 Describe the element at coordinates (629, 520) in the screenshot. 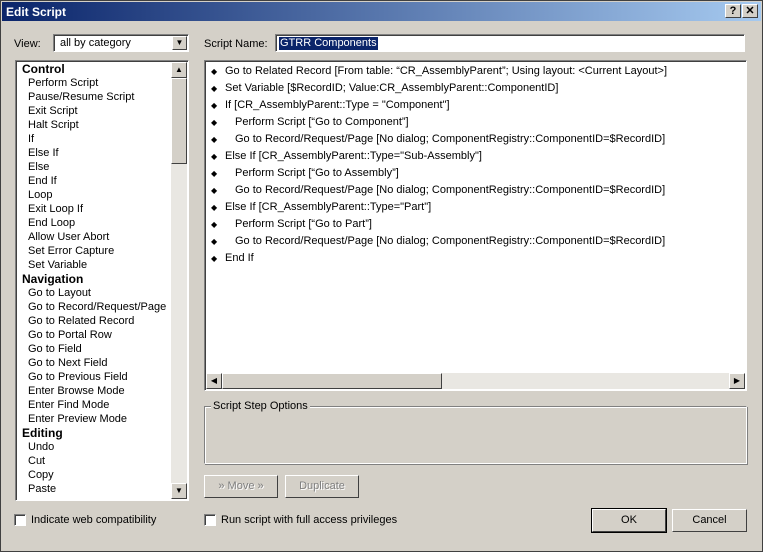

I see `ok-button: OK` at that location.